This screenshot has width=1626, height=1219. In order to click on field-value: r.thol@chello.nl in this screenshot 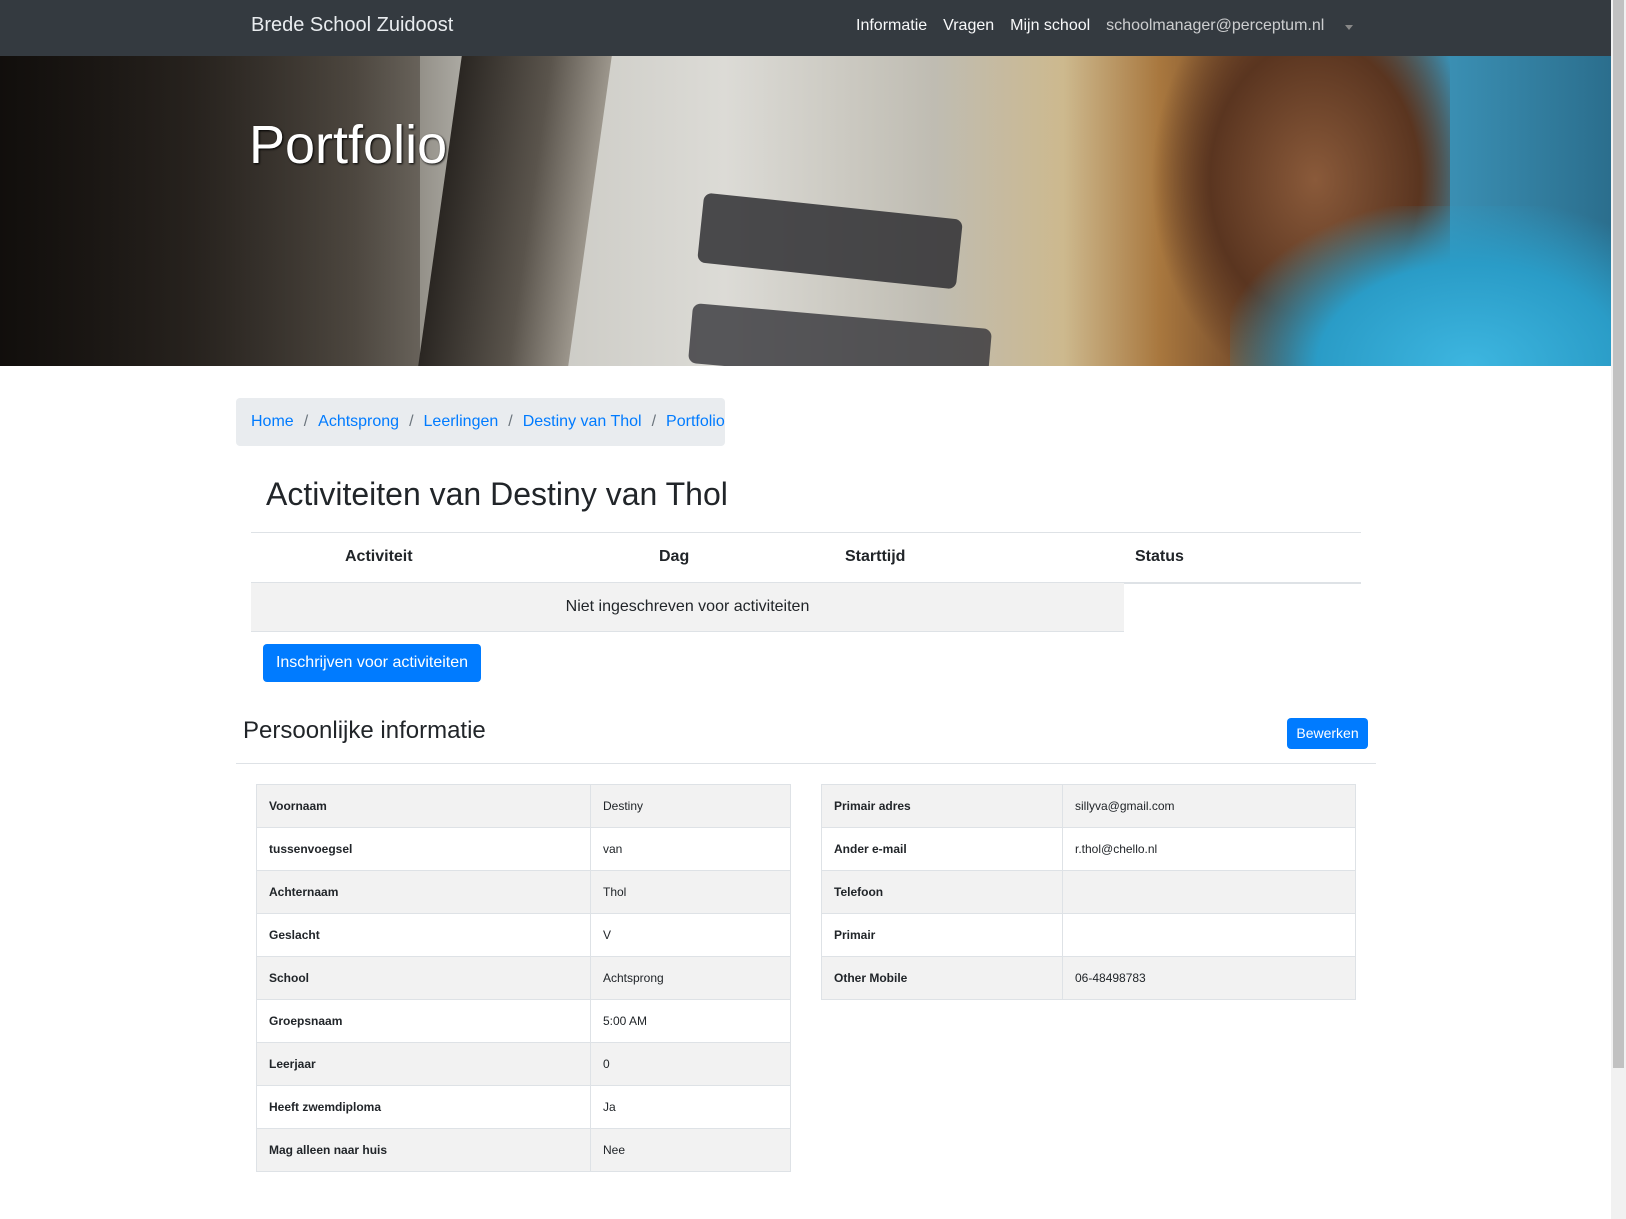, I will do `click(1209, 849)`.